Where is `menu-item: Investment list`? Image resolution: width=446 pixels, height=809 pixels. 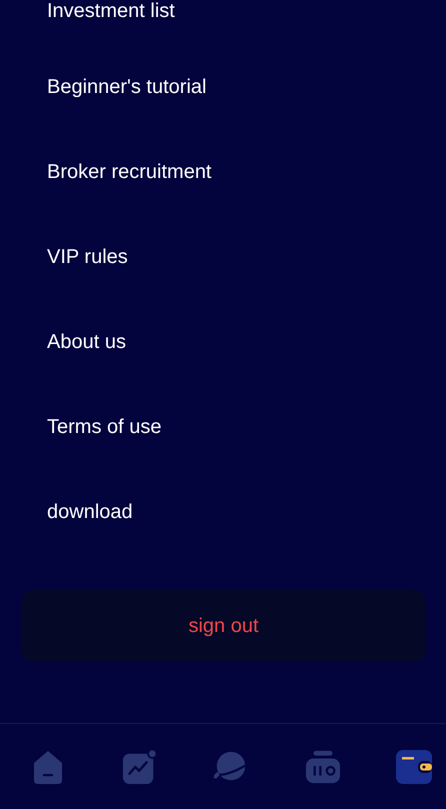 menu-item: Investment list is located at coordinates (111, 11).